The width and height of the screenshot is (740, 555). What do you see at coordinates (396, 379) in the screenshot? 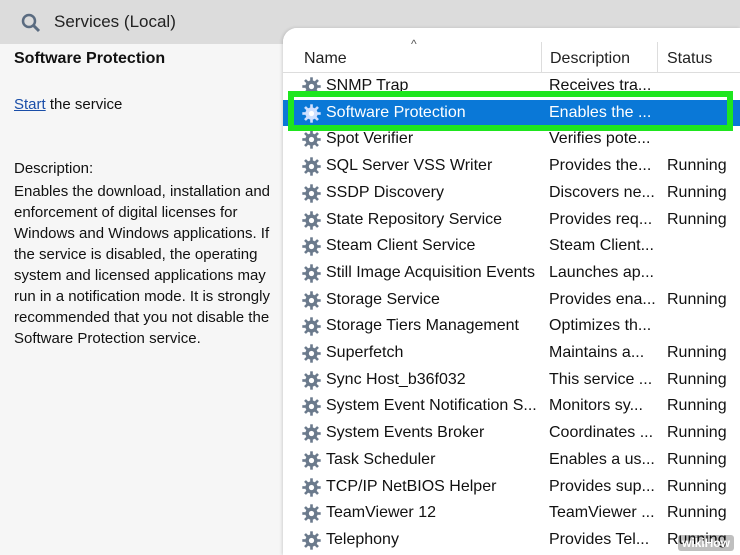
I see `service-name: Sync Host_b36f032` at bounding box center [396, 379].